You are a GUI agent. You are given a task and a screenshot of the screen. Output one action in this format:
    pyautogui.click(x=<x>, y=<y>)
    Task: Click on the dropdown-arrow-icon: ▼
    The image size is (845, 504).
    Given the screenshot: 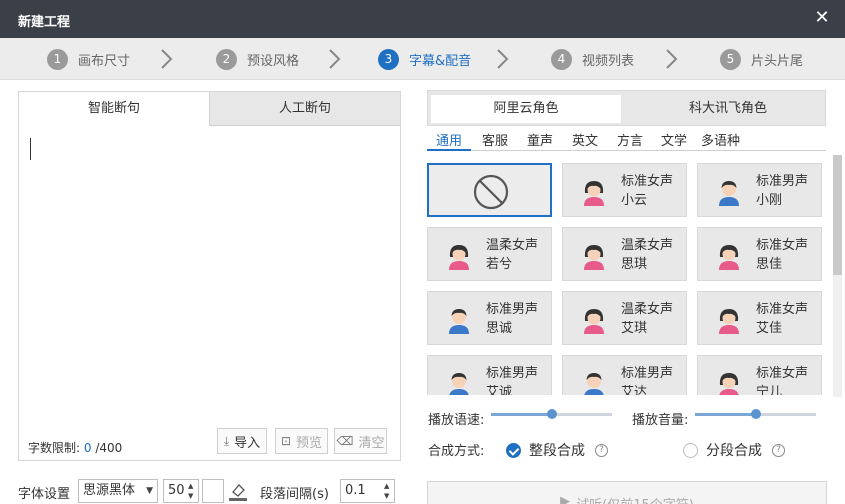 What is the action you would take?
    pyautogui.click(x=149, y=491)
    